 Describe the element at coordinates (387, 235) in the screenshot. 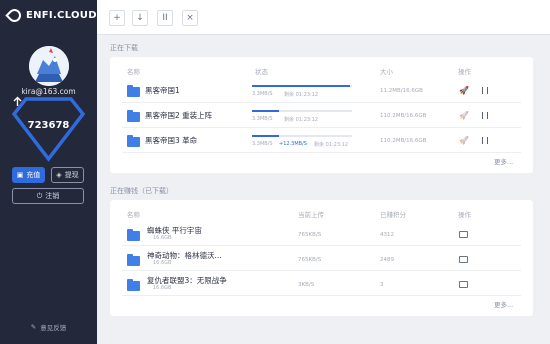

I see `points-earned: 4312` at that location.